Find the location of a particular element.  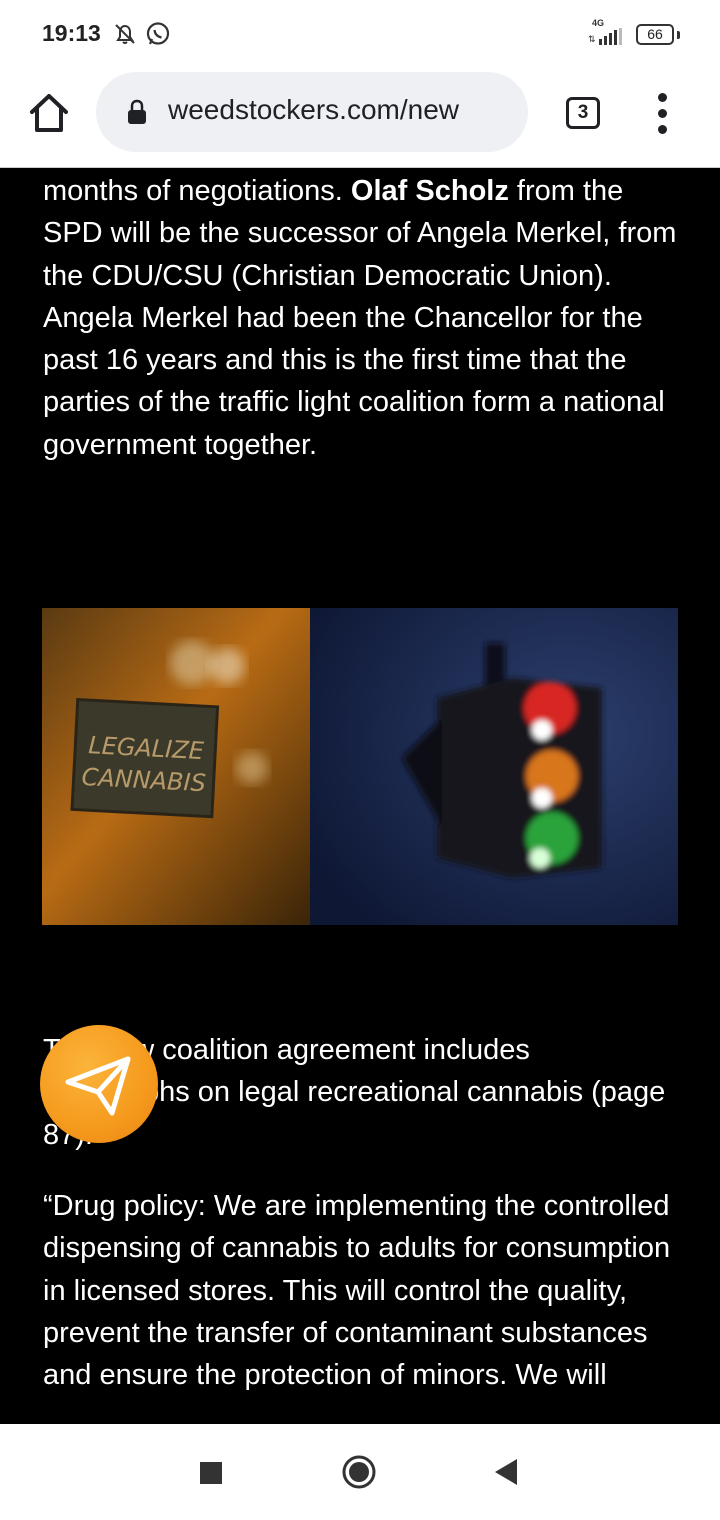

name-olaf-scholz: Olaf Scholz is located at coordinates (429, 191).